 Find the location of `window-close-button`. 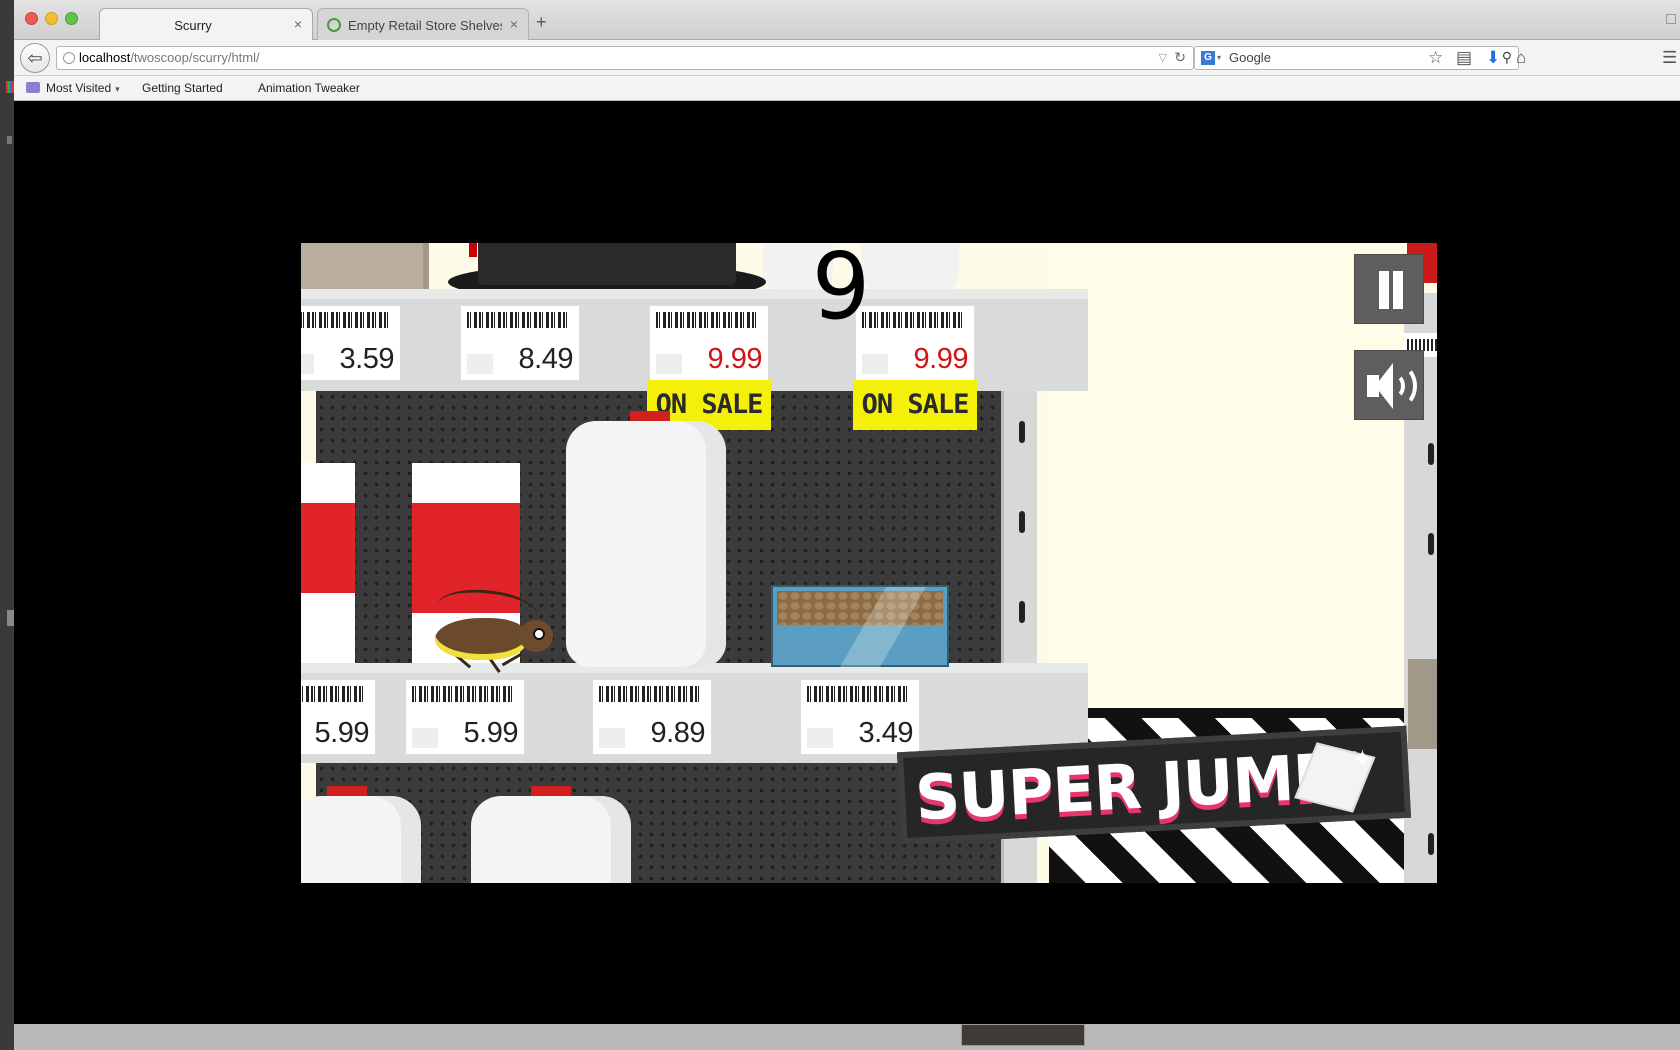

window-close-button is located at coordinates (31, 18).